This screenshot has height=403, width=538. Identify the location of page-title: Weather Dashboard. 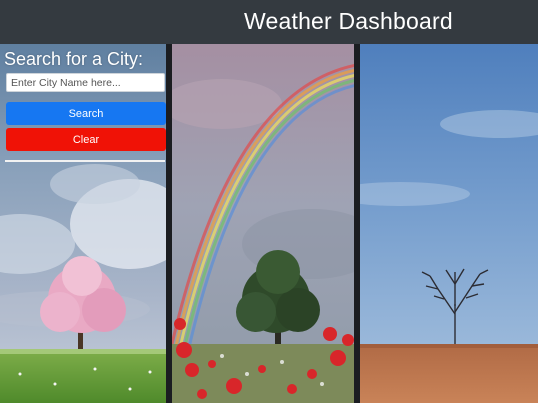
(348, 21).